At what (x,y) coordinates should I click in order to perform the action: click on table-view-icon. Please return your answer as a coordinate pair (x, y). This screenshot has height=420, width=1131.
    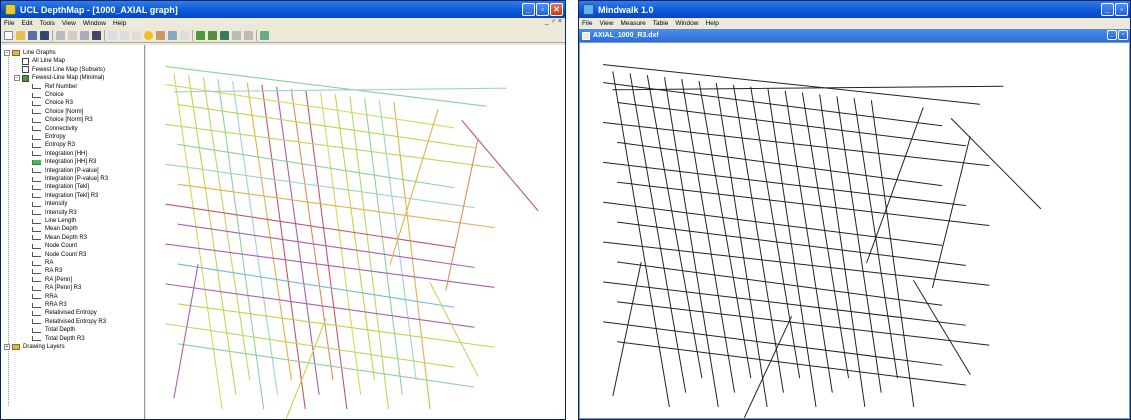
    Looking at the image, I should click on (224, 35).